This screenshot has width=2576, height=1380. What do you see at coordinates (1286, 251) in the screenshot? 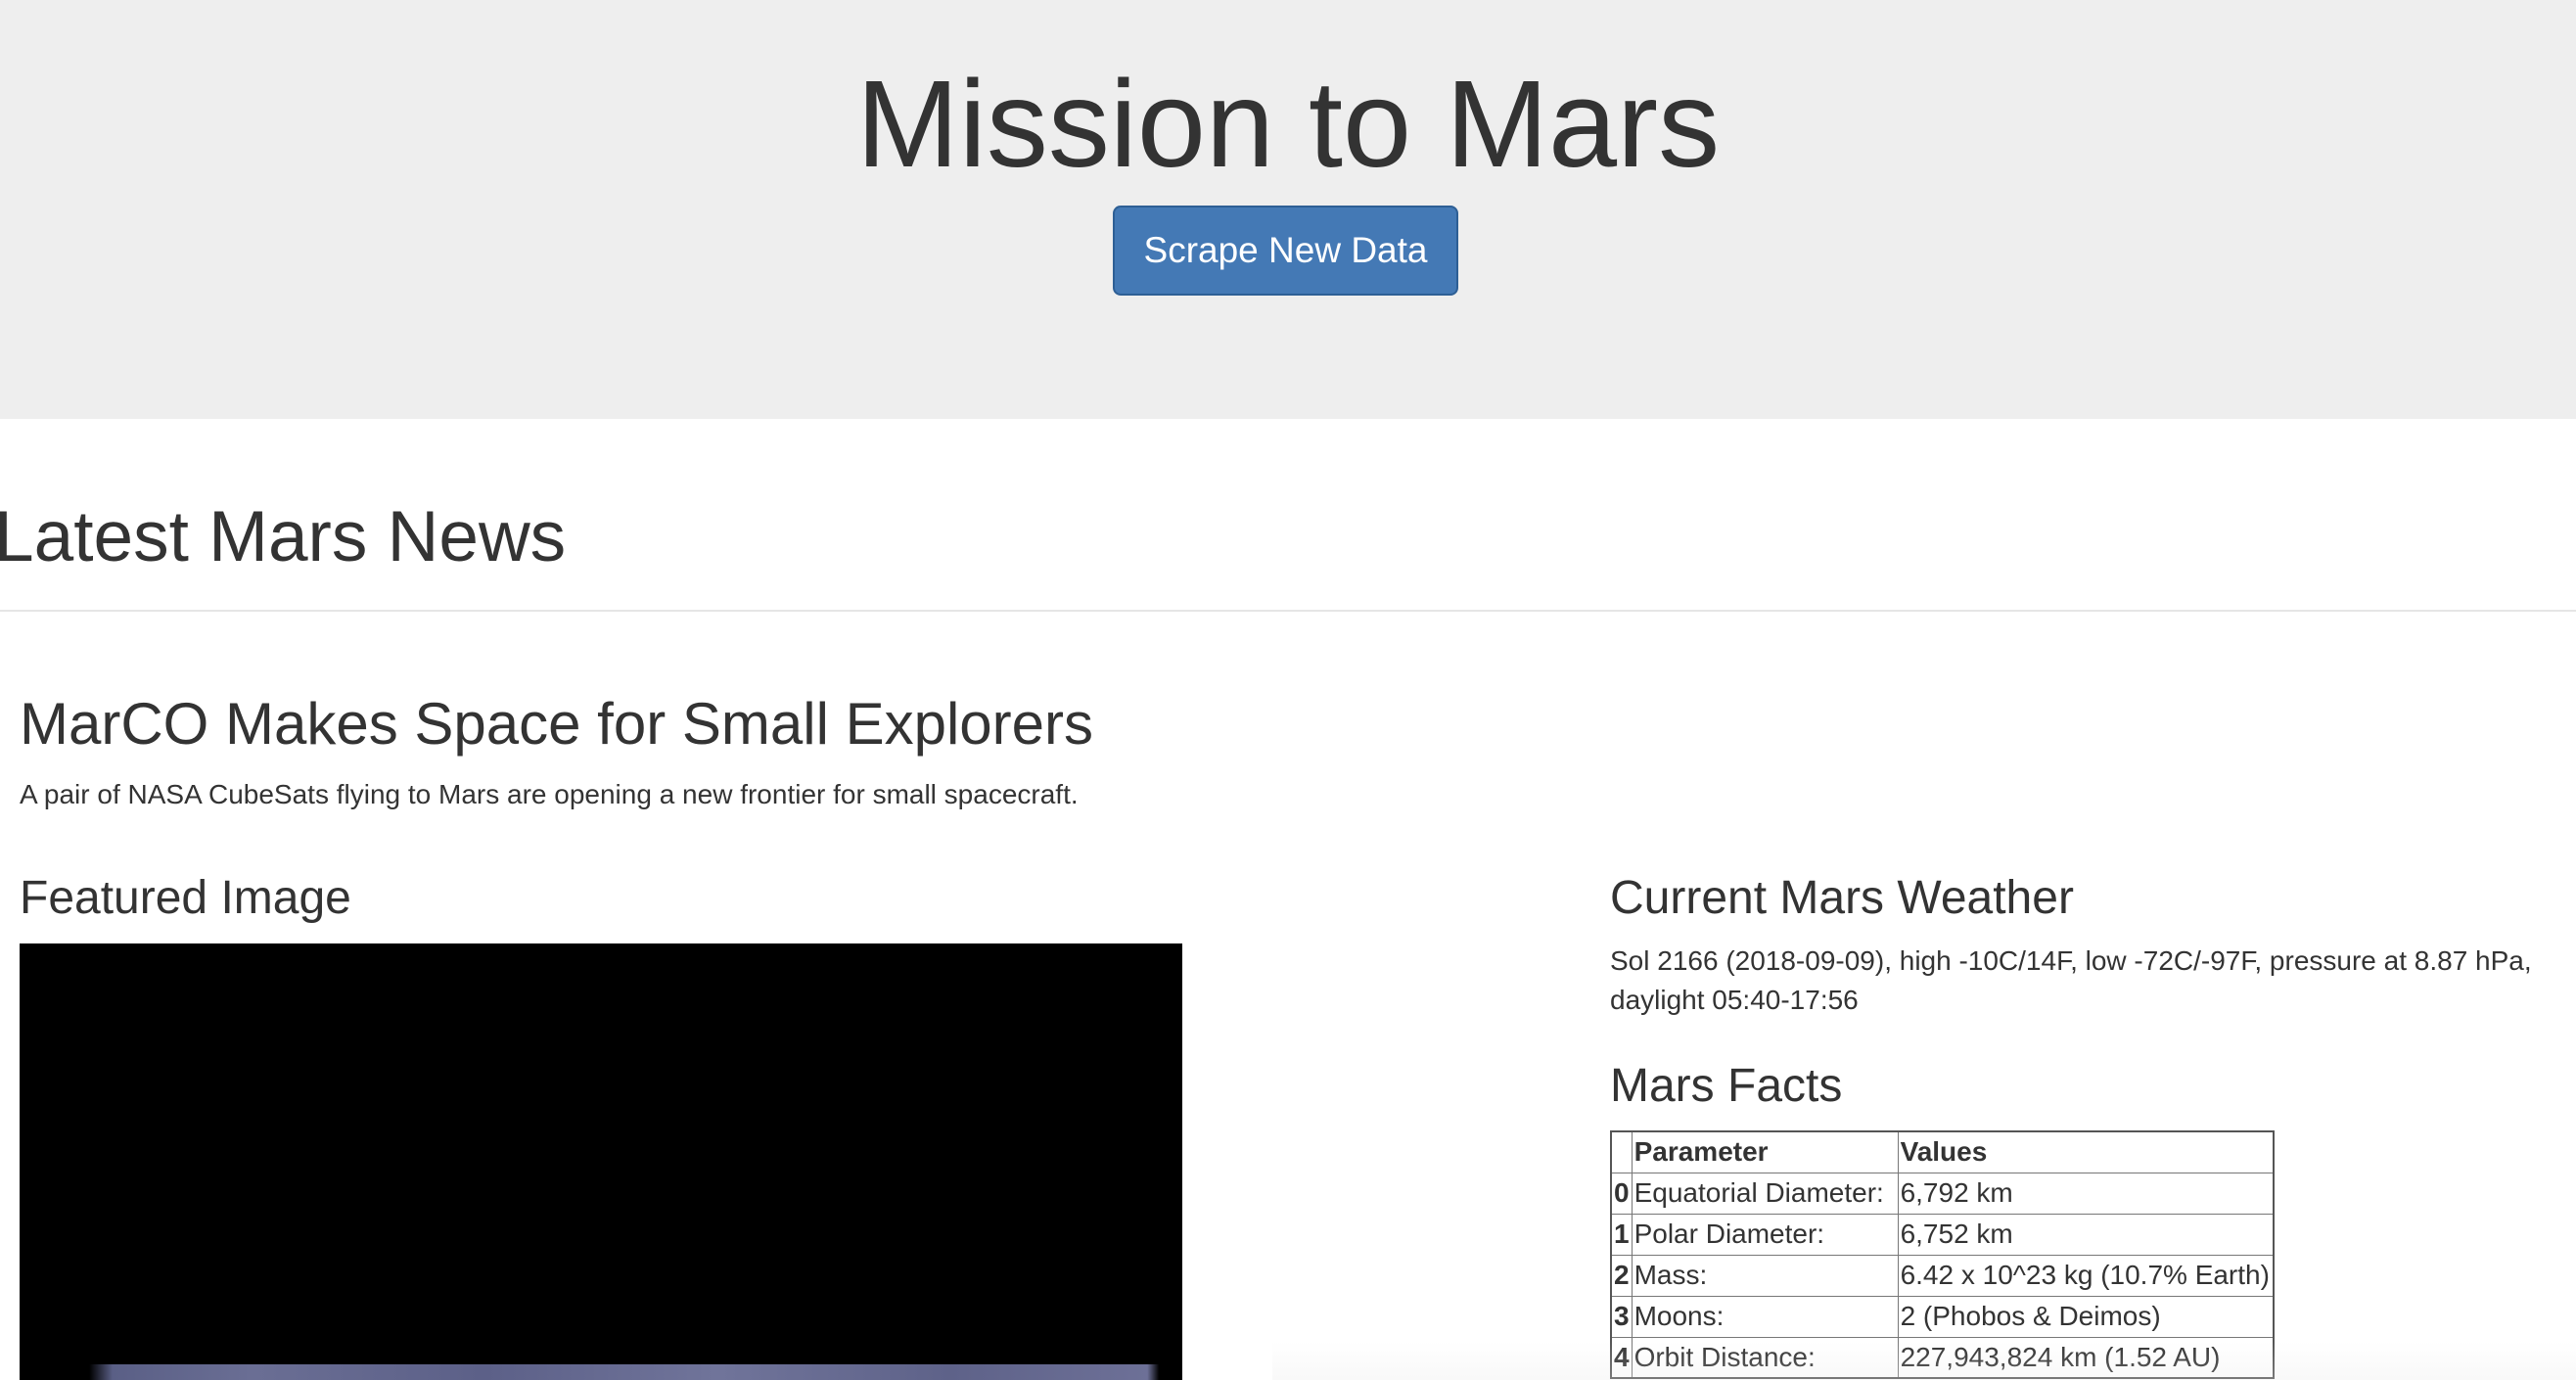
I see `scrape-new-data-button: Scrape New Data` at bounding box center [1286, 251].